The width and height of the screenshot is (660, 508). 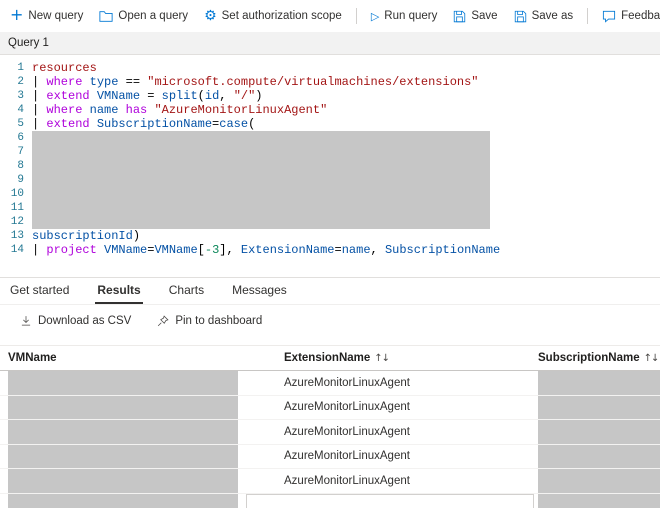 I want to click on tab-query-1: Query 1, so click(x=29, y=43).